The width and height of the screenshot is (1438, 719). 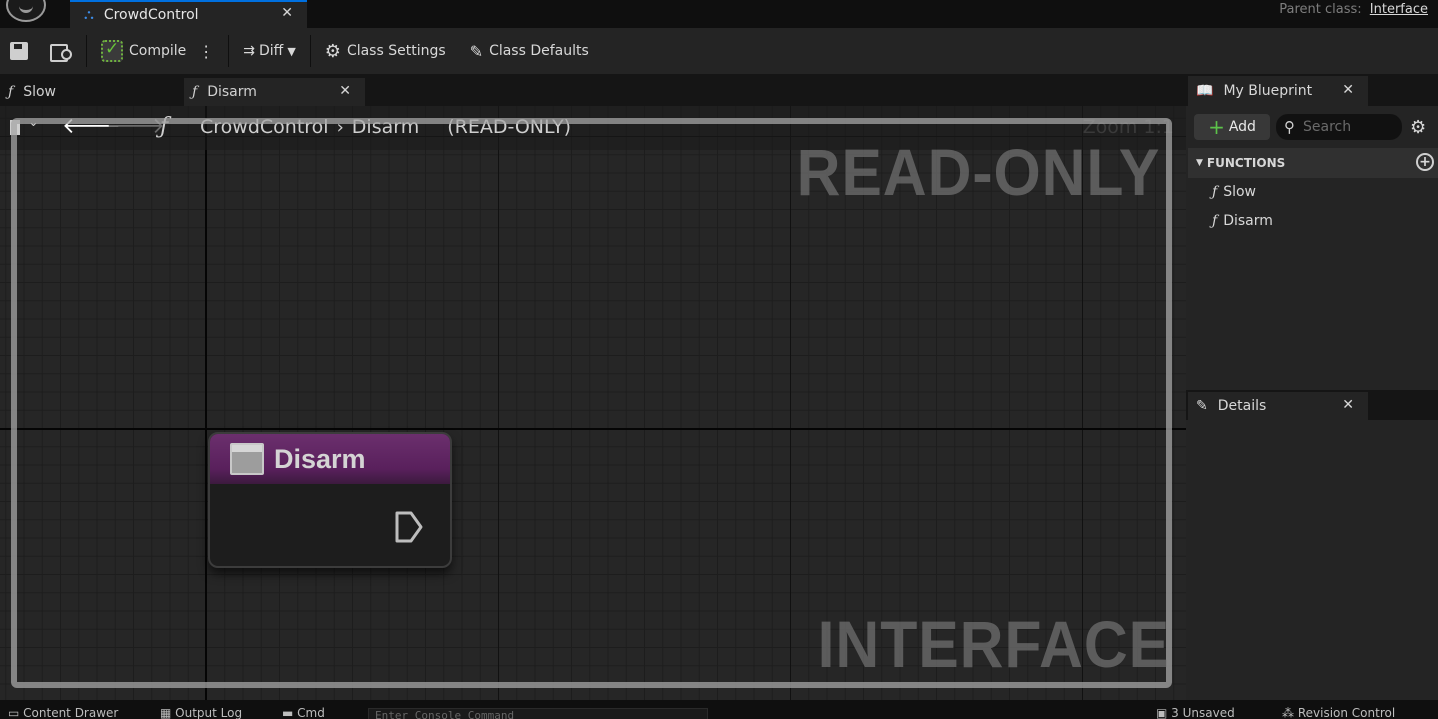 What do you see at coordinates (1216, 127) in the screenshot?
I see `plus-icon: +` at bounding box center [1216, 127].